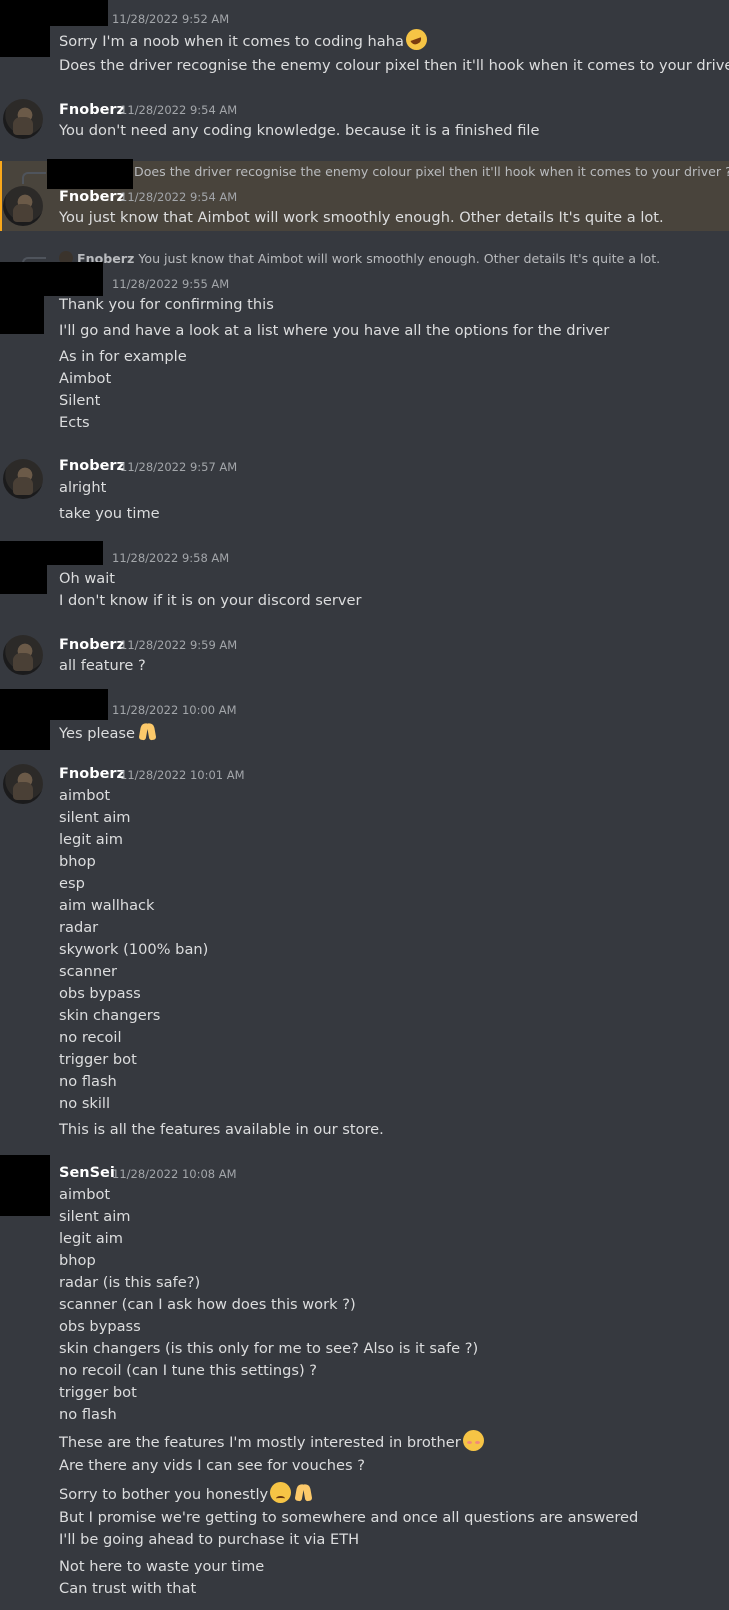  What do you see at coordinates (87, 1173) in the screenshot?
I see `username: SenSei` at bounding box center [87, 1173].